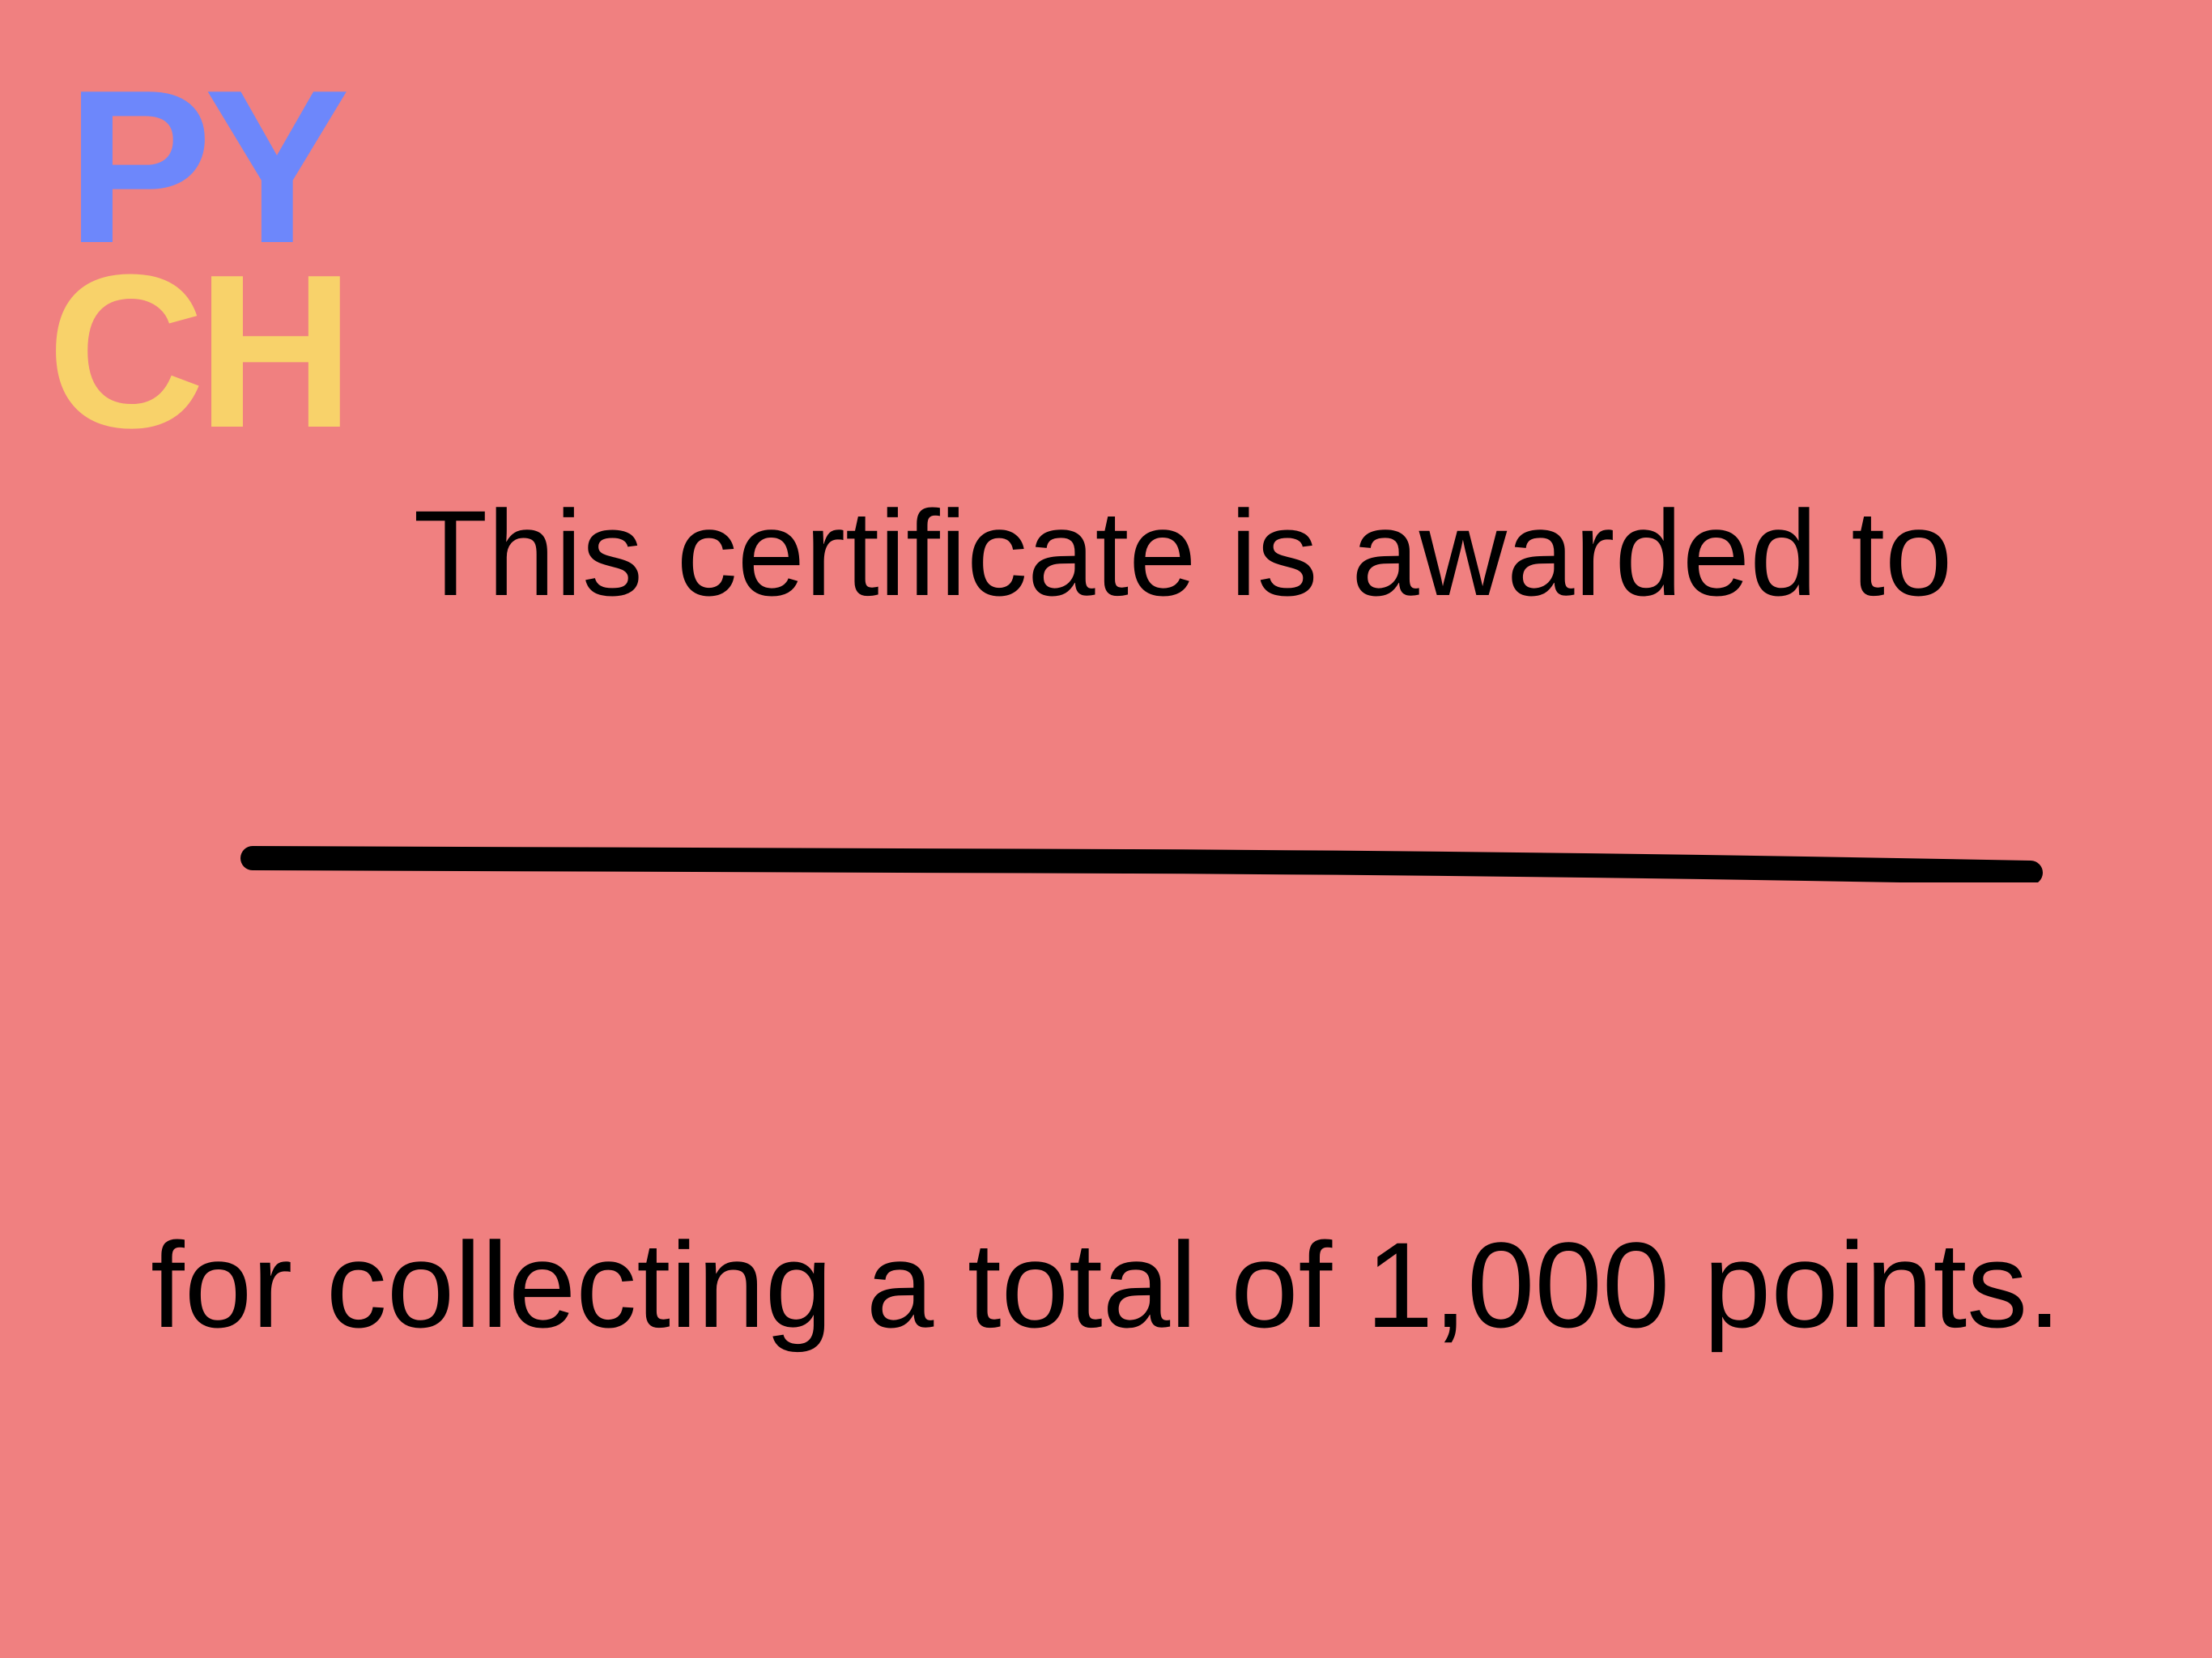  I want to click on pych-logo: PY CH, so click(217, 259).